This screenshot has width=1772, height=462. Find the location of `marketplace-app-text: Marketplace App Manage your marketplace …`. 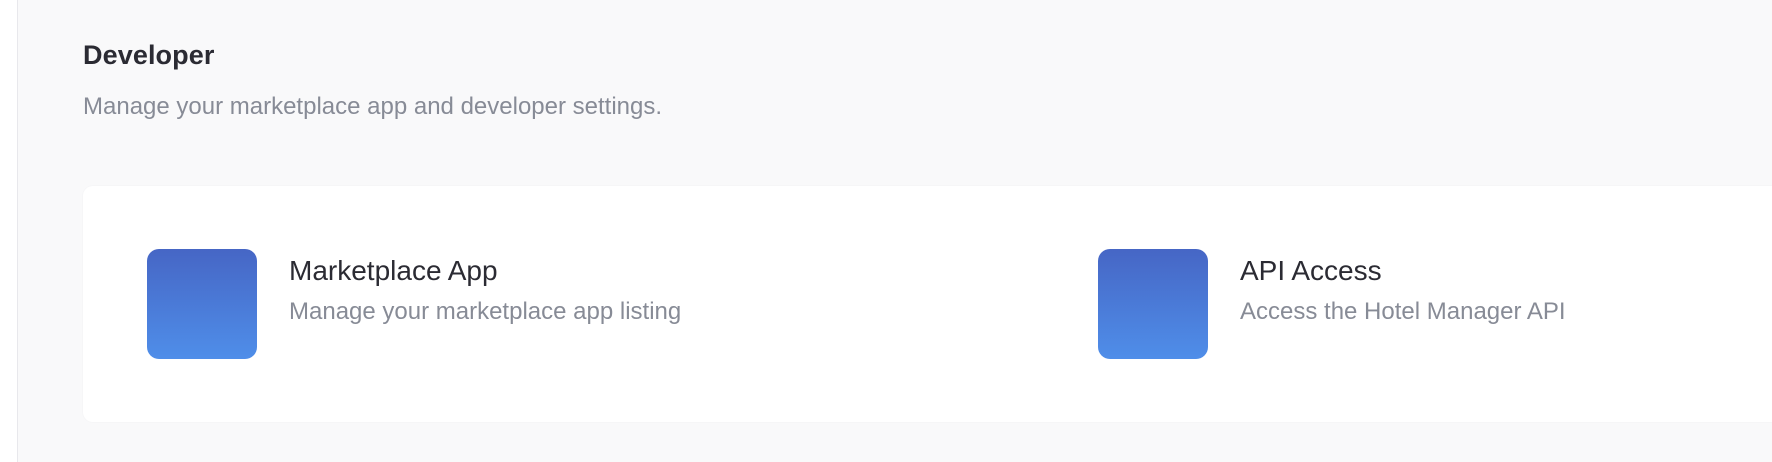

marketplace-app-text: Marketplace App Manage your marketplace … is located at coordinates (485, 288).